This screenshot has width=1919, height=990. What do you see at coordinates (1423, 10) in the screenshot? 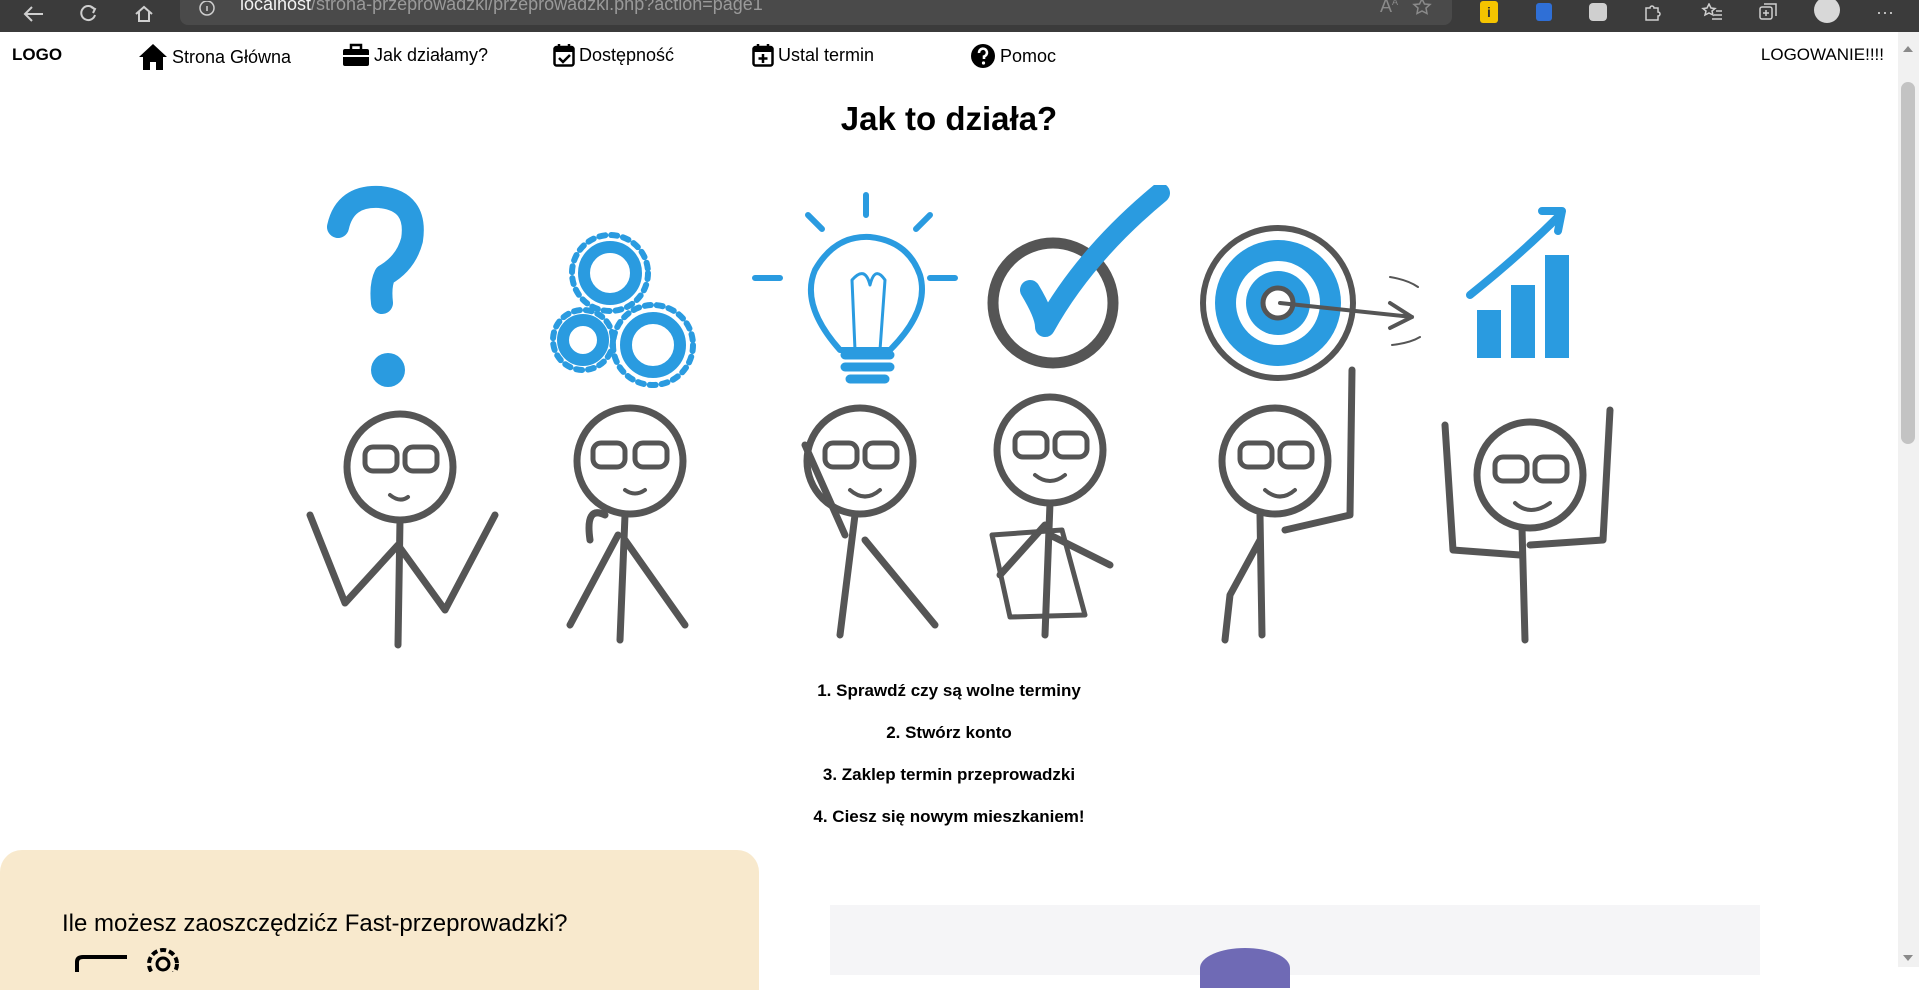
I see `favorite-add-icon` at bounding box center [1423, 10].